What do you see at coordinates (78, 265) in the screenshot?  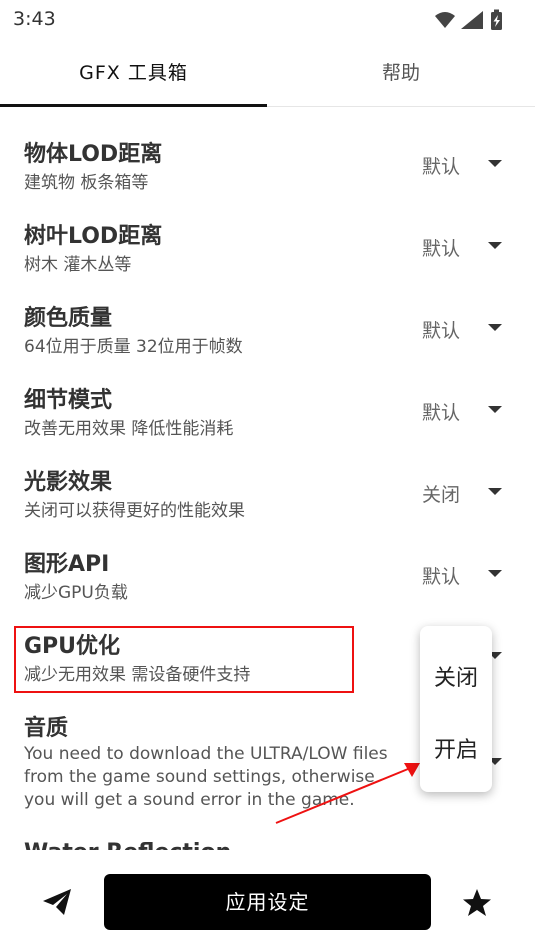 I see `setting-subtitle: 树木 灌木丛等` at bounding box center [78, 265].